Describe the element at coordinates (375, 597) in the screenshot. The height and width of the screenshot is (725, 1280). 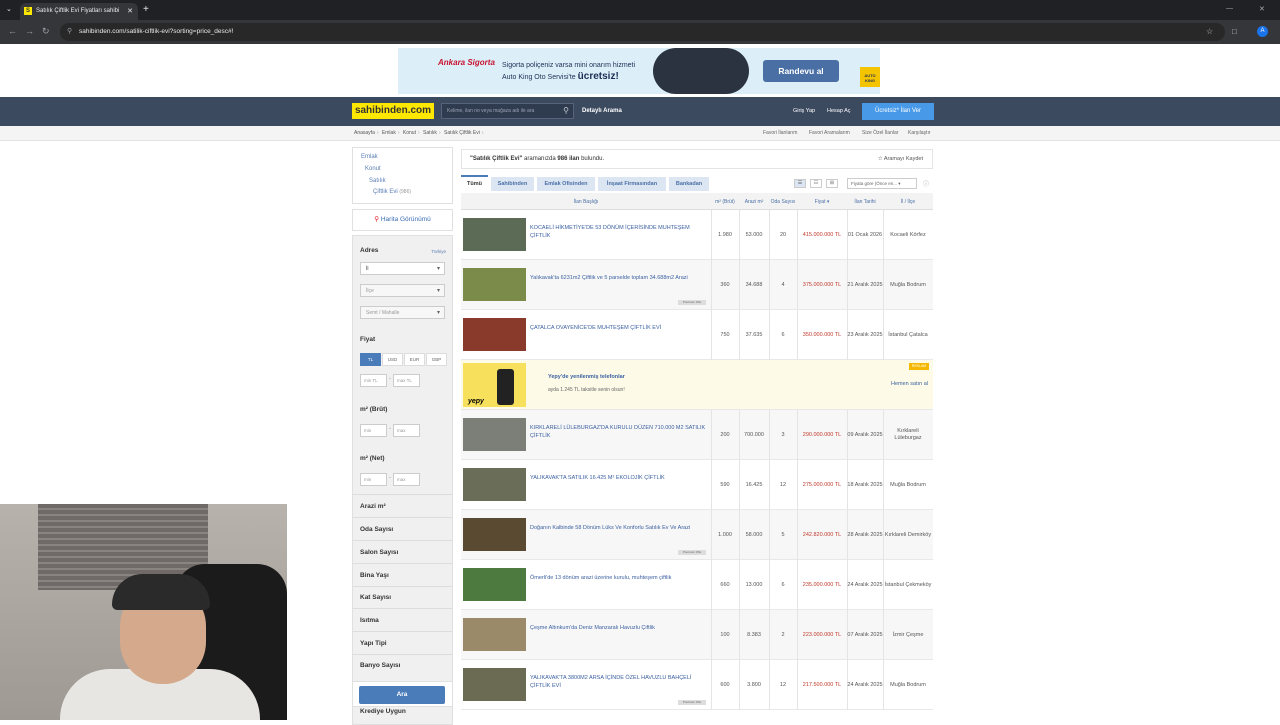
I see `filter-kat-sayisi: Kat Sayısı` at that location.